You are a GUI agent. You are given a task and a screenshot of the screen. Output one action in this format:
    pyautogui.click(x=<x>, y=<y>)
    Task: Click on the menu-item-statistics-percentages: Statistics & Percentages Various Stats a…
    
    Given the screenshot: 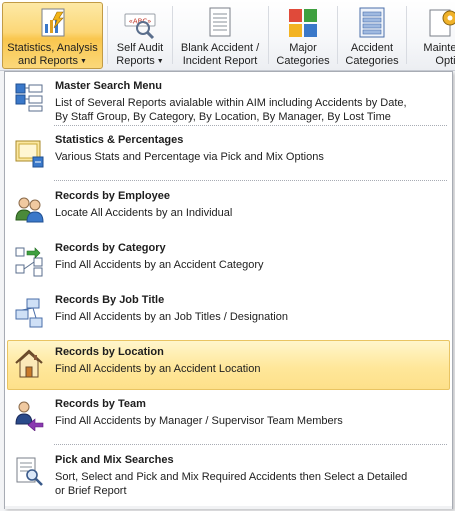 What is the action you would take?
    pyautogui.click(x=228, y=153)
    